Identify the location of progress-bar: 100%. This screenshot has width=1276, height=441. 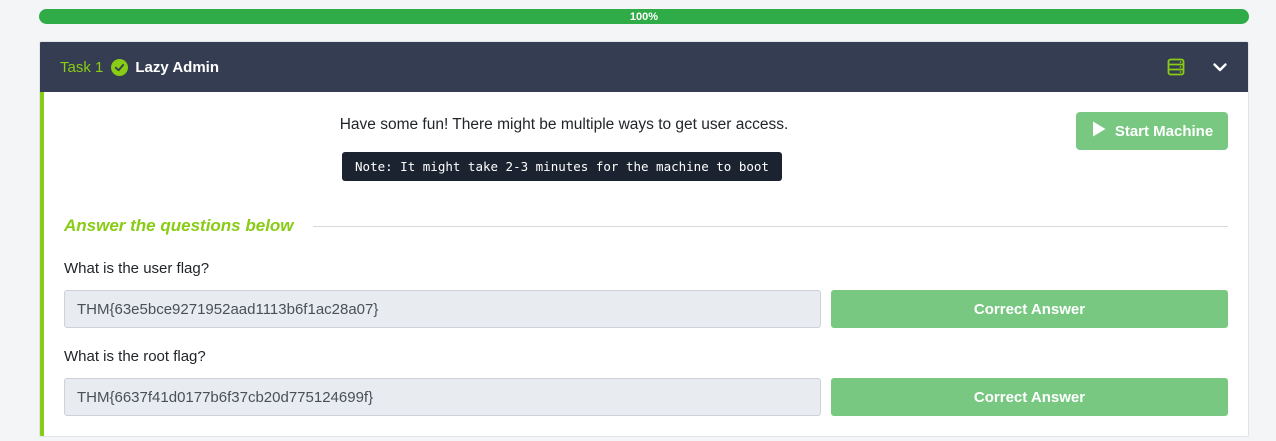
(644, 16).